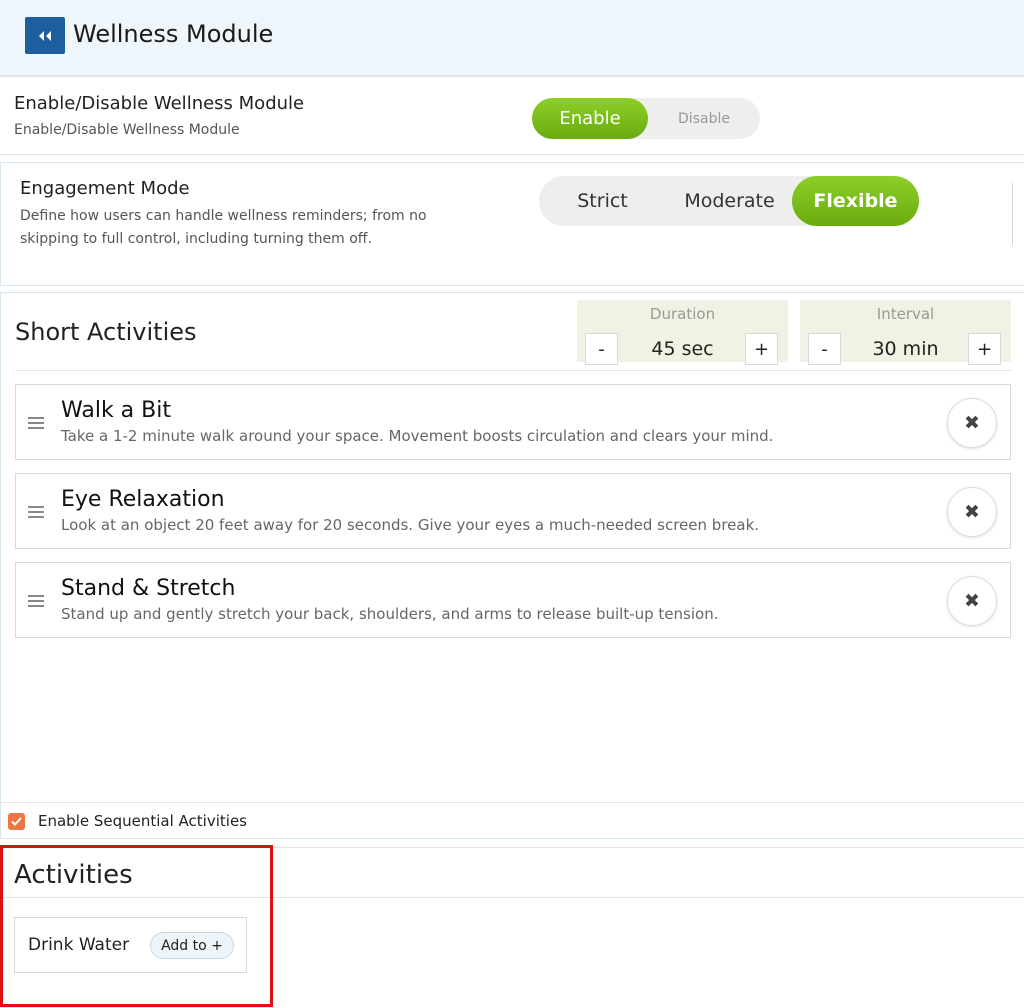  Describe the element at coordinates (127, 130) in the screenshot. I see `enable-module-subtitle: Enable/Disable Wellness Module` at that location.